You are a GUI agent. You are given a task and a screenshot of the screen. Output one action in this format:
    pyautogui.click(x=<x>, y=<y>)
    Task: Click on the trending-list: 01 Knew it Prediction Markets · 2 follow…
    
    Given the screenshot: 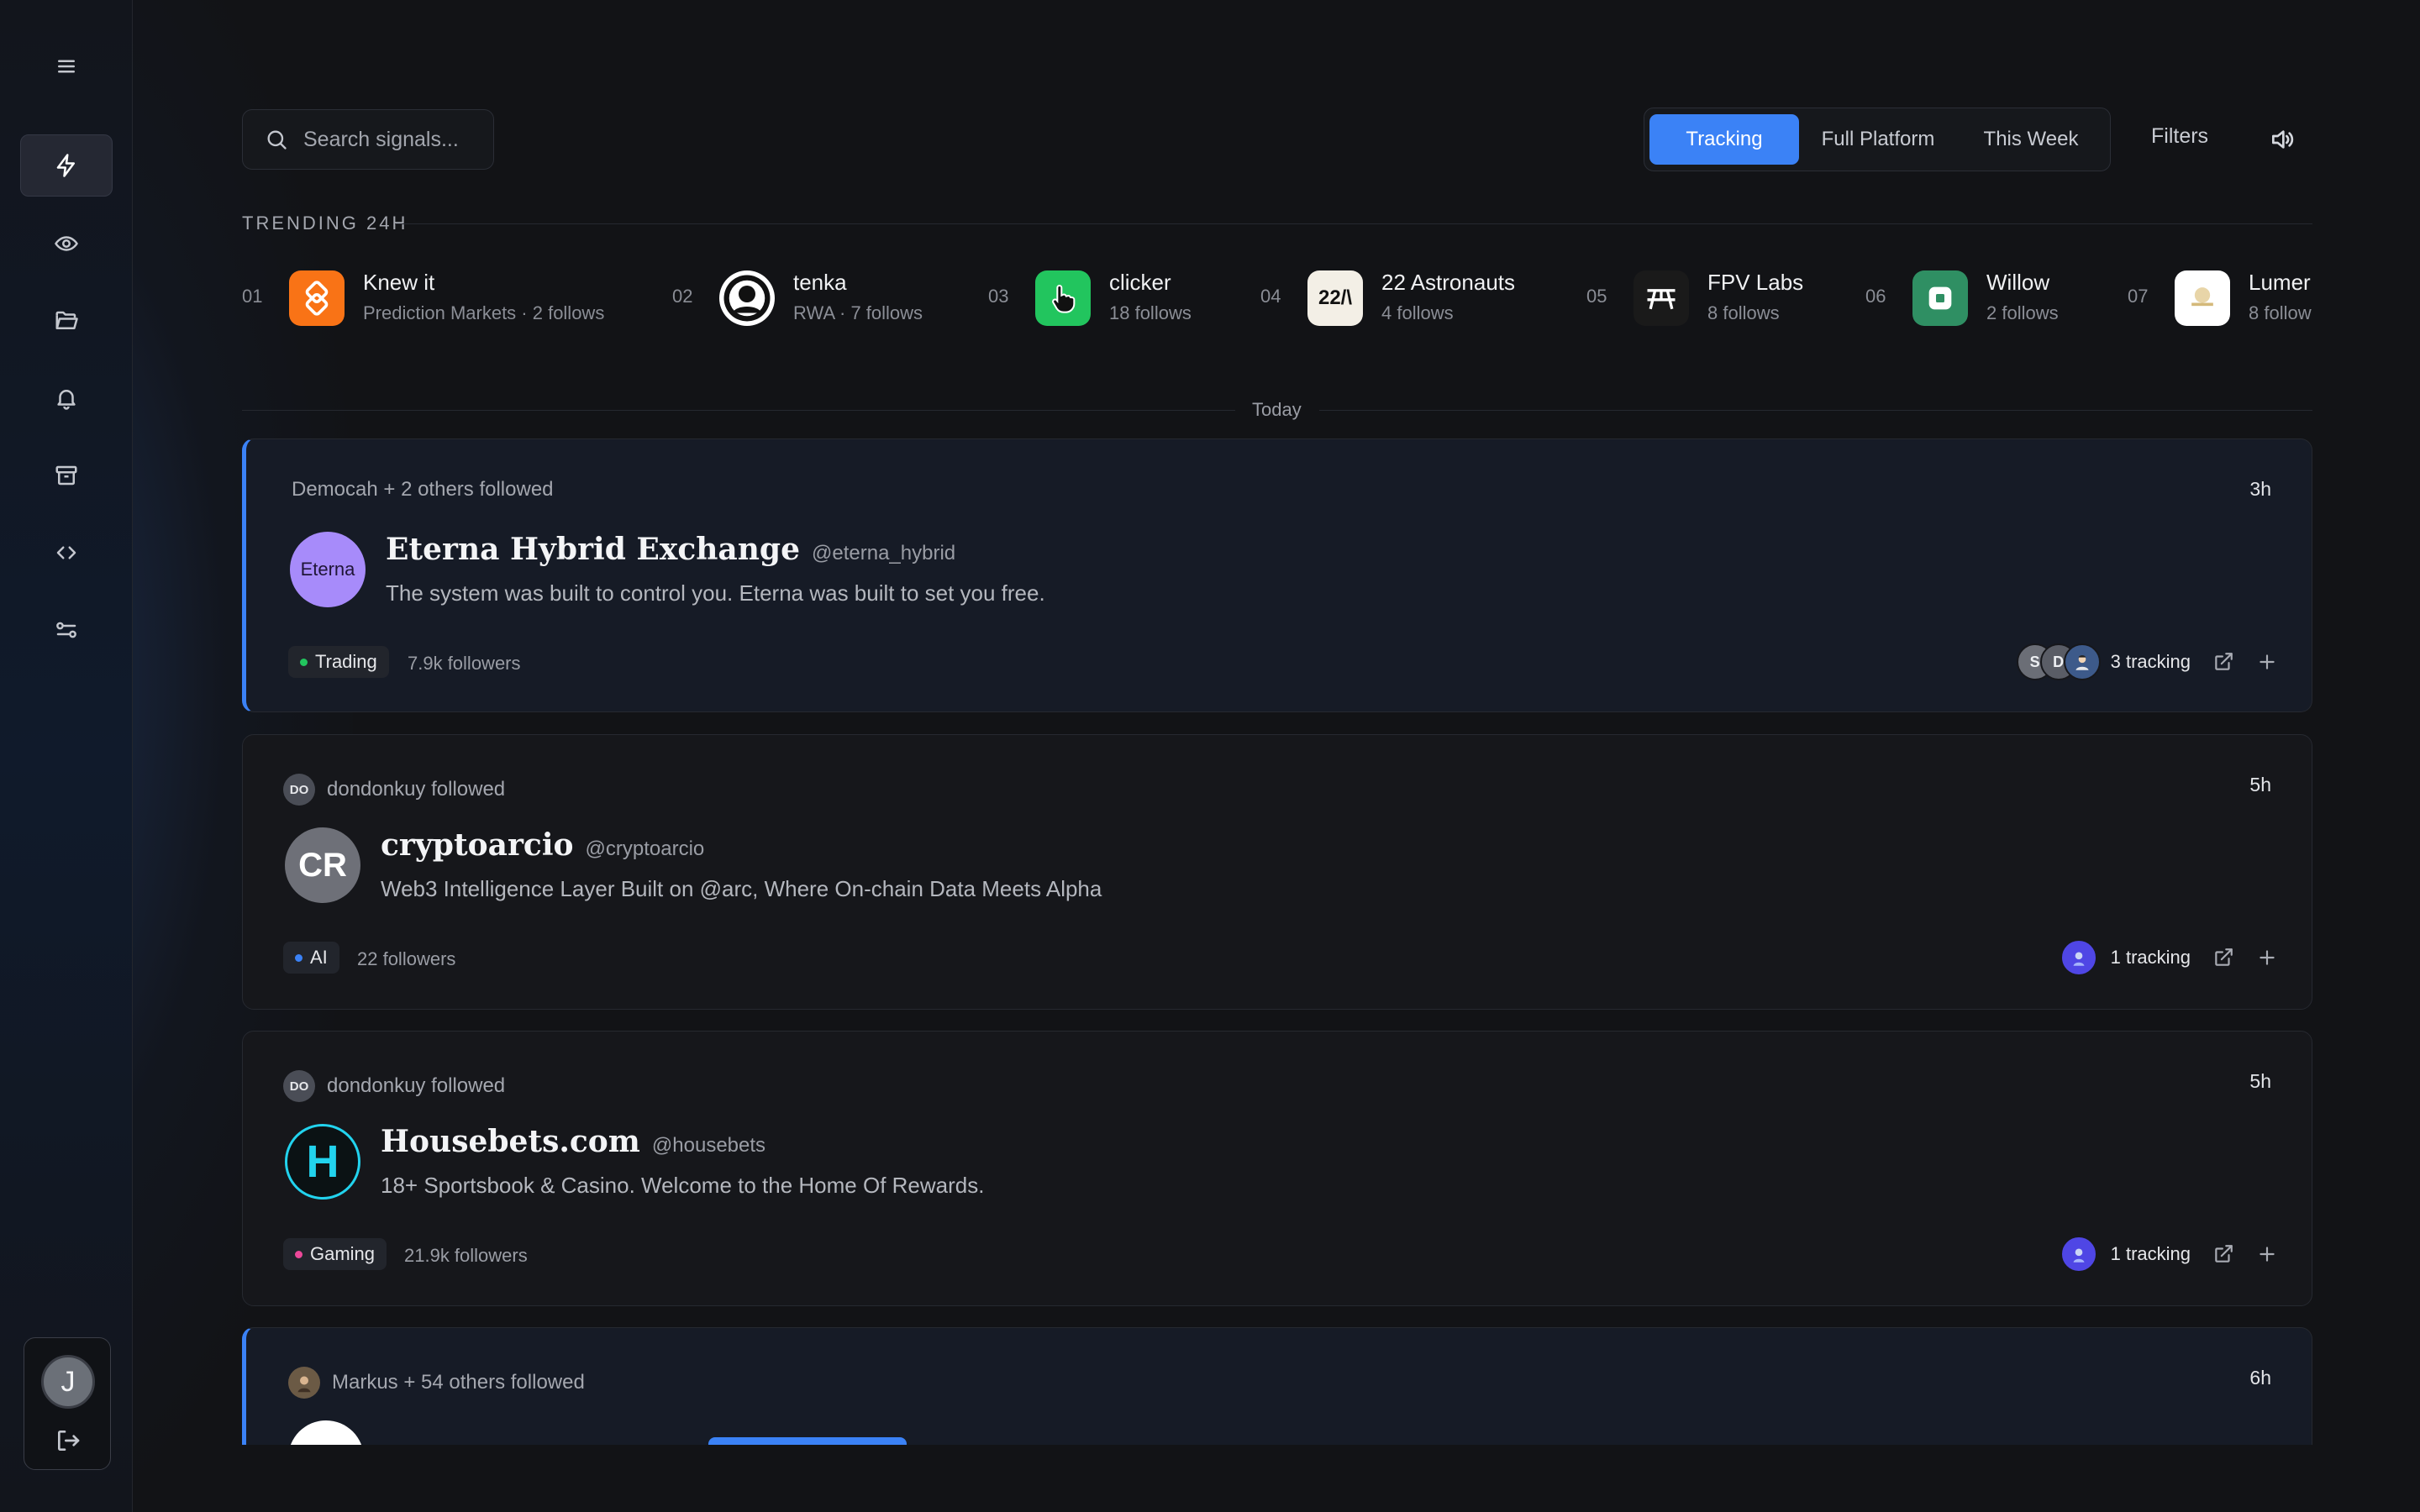 What is the action you would take?
    pyautogui.click(x=1277, y=300)
    